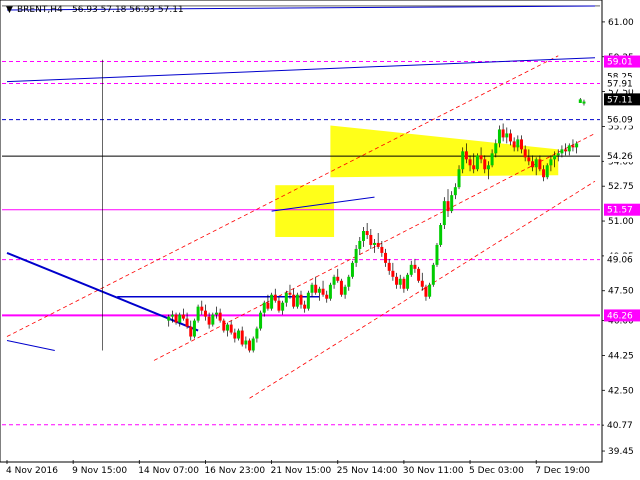 This screenshot has width=640, height=480. I want to click on x-tick-label: 5 Dec 03:00, so click(496, 471).